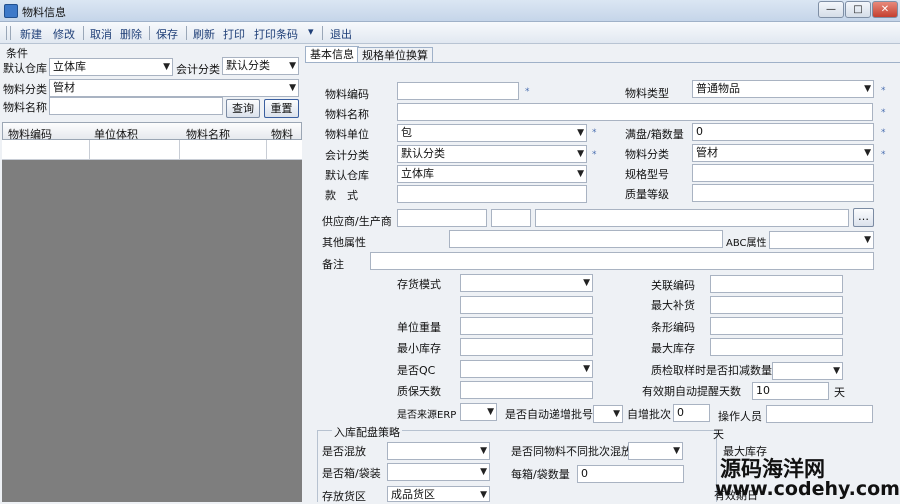  What do you see at coordinates (136, 106) in the screenshot?
I see `material-name-input` at bounding box center [136, 106].